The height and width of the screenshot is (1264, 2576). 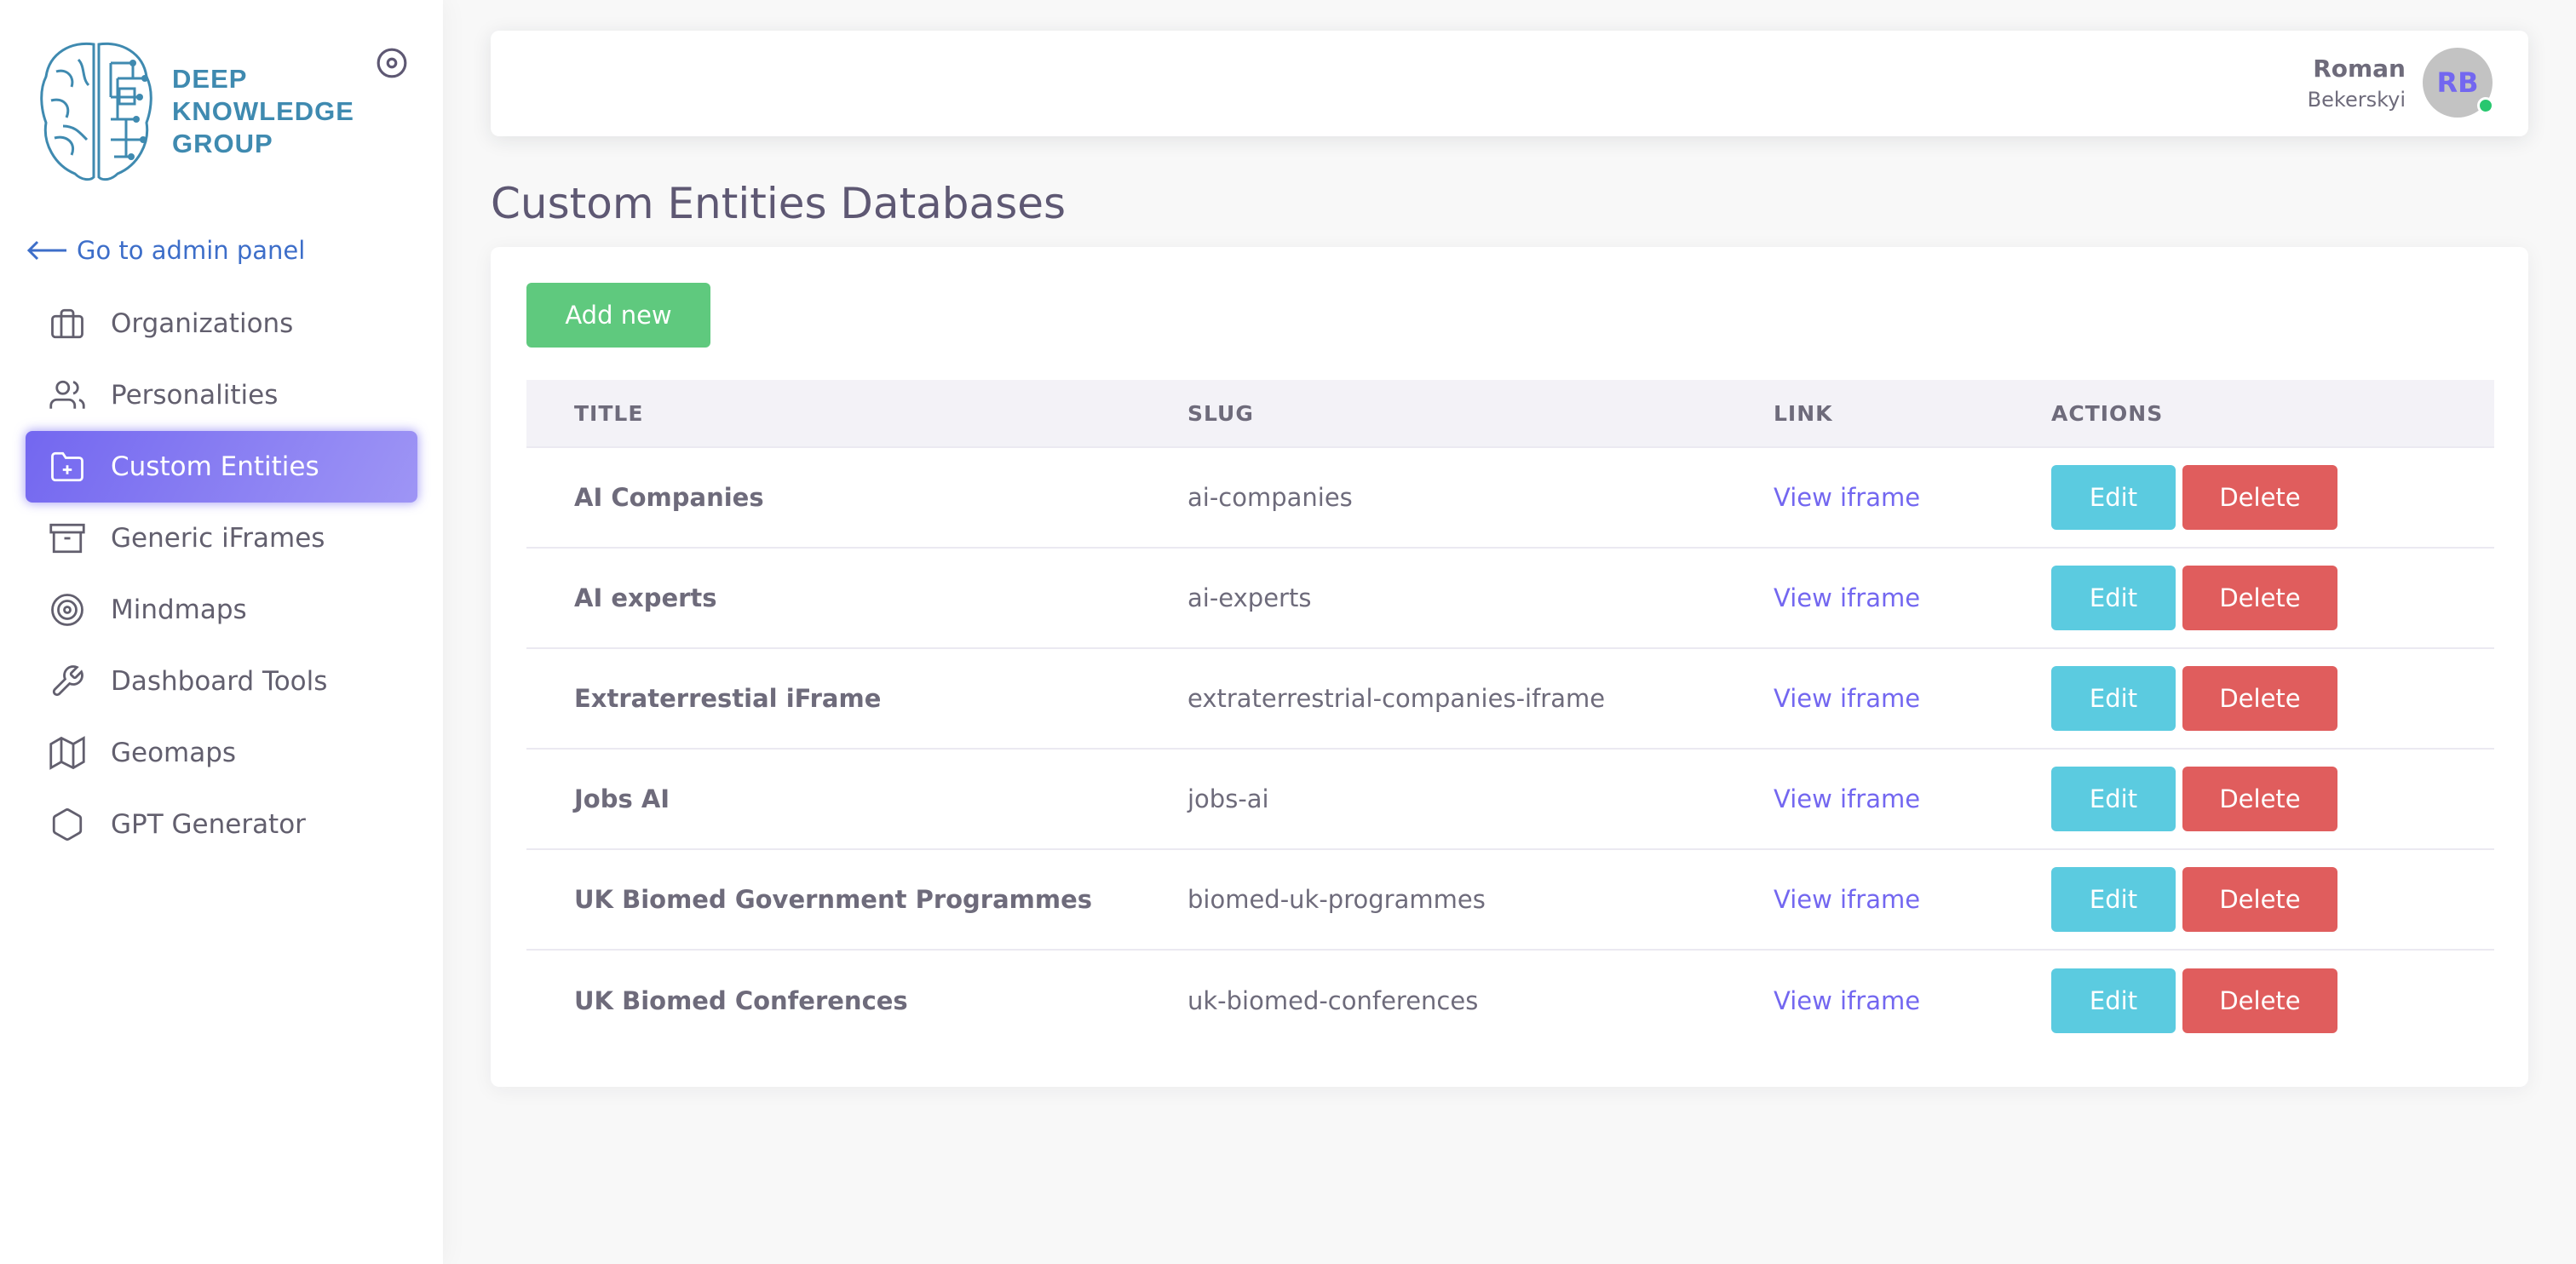 I want to click on tool-icon, so click(x=67, y=681).